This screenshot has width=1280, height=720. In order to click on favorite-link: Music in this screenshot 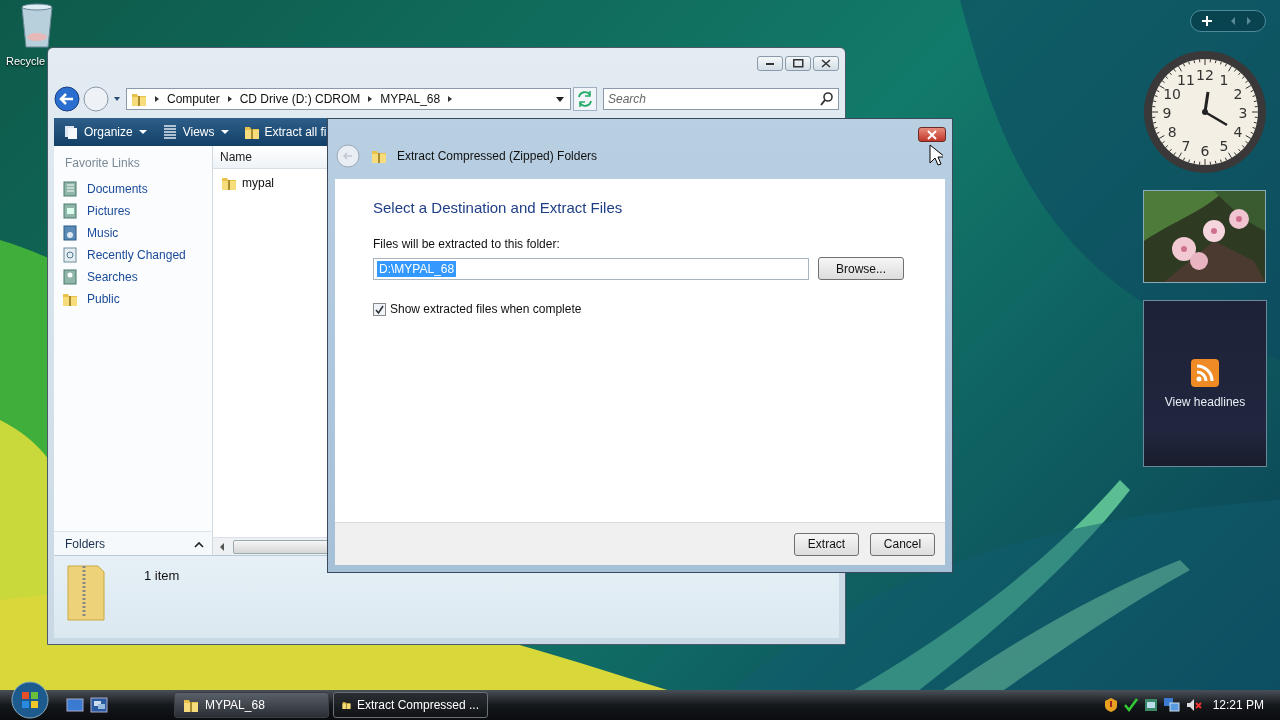, I will do `click(133, 233)`.